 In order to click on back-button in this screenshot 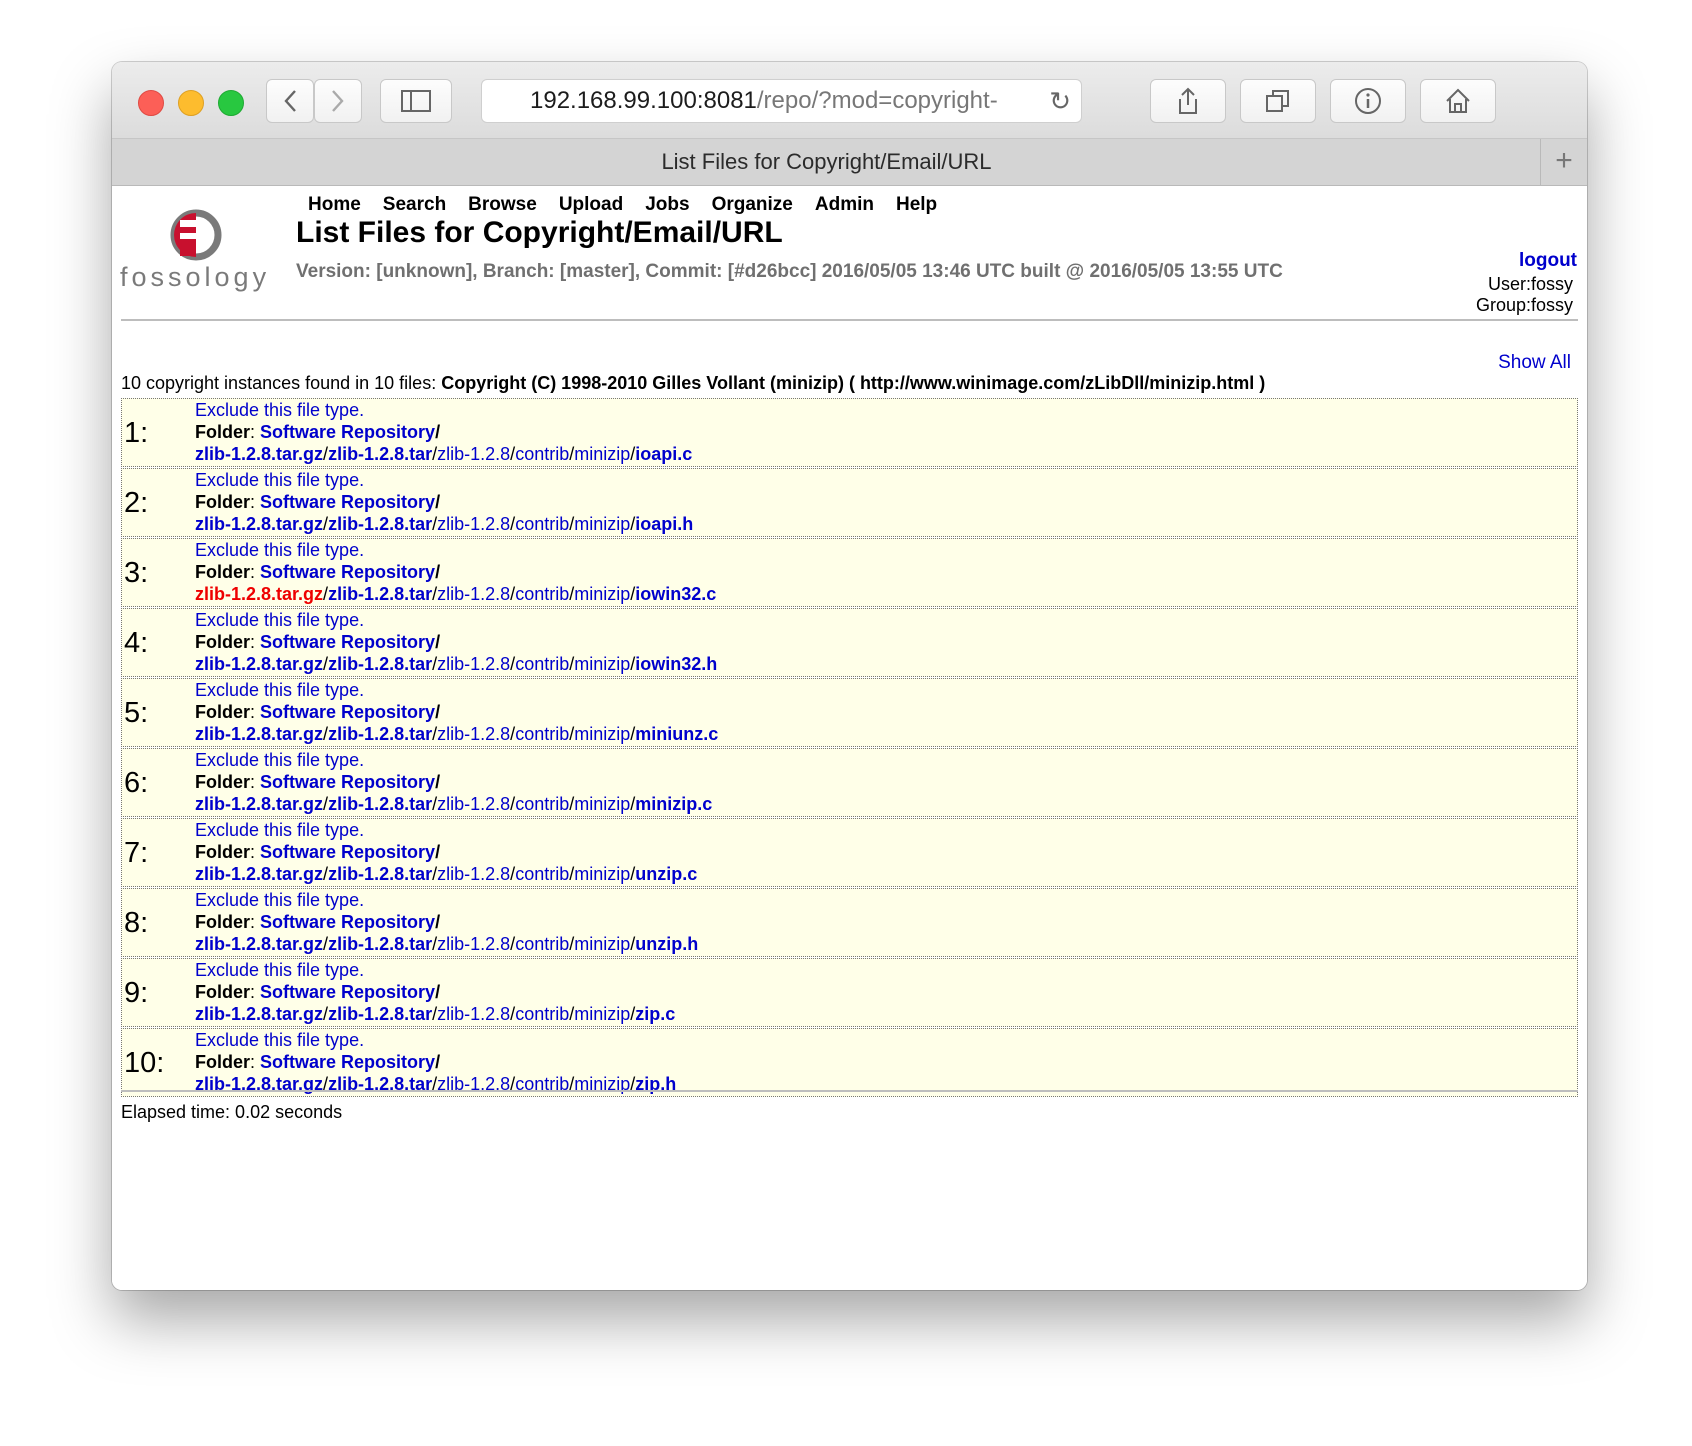, I will do `click(290, 101)`.